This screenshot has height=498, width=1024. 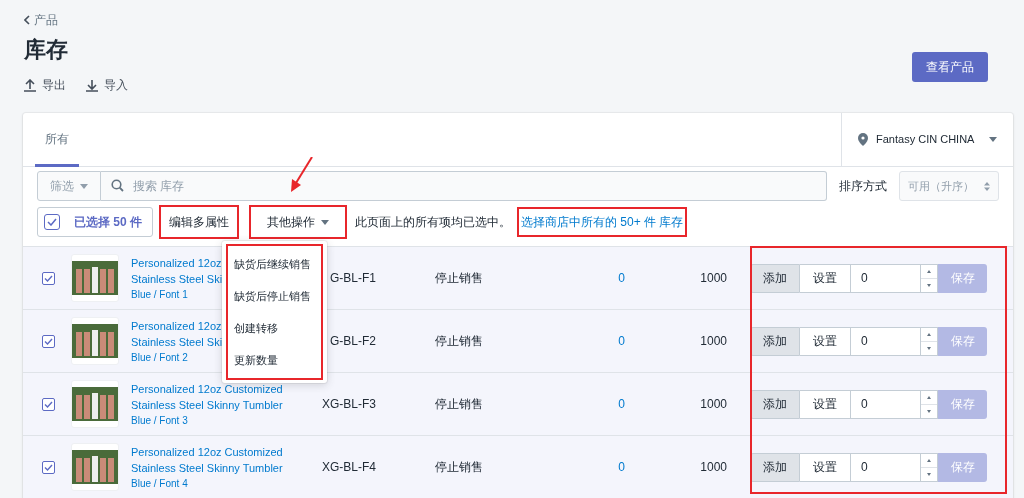 What do you see at coordinates (92, 85) in the screenshot?
I see `download-icon` at bounding box center [92, 85].